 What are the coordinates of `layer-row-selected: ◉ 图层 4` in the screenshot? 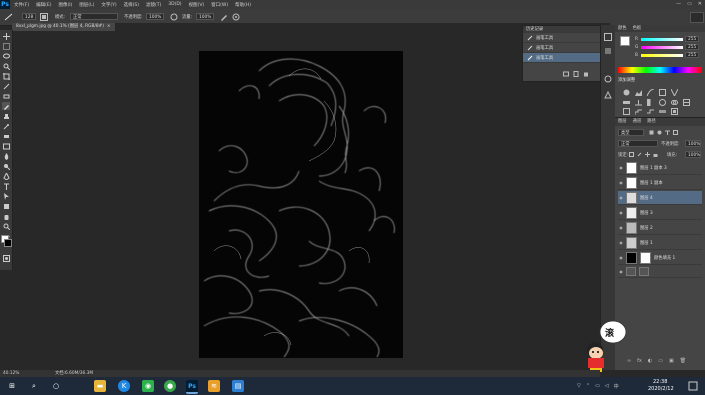 It's located at (660, 198).